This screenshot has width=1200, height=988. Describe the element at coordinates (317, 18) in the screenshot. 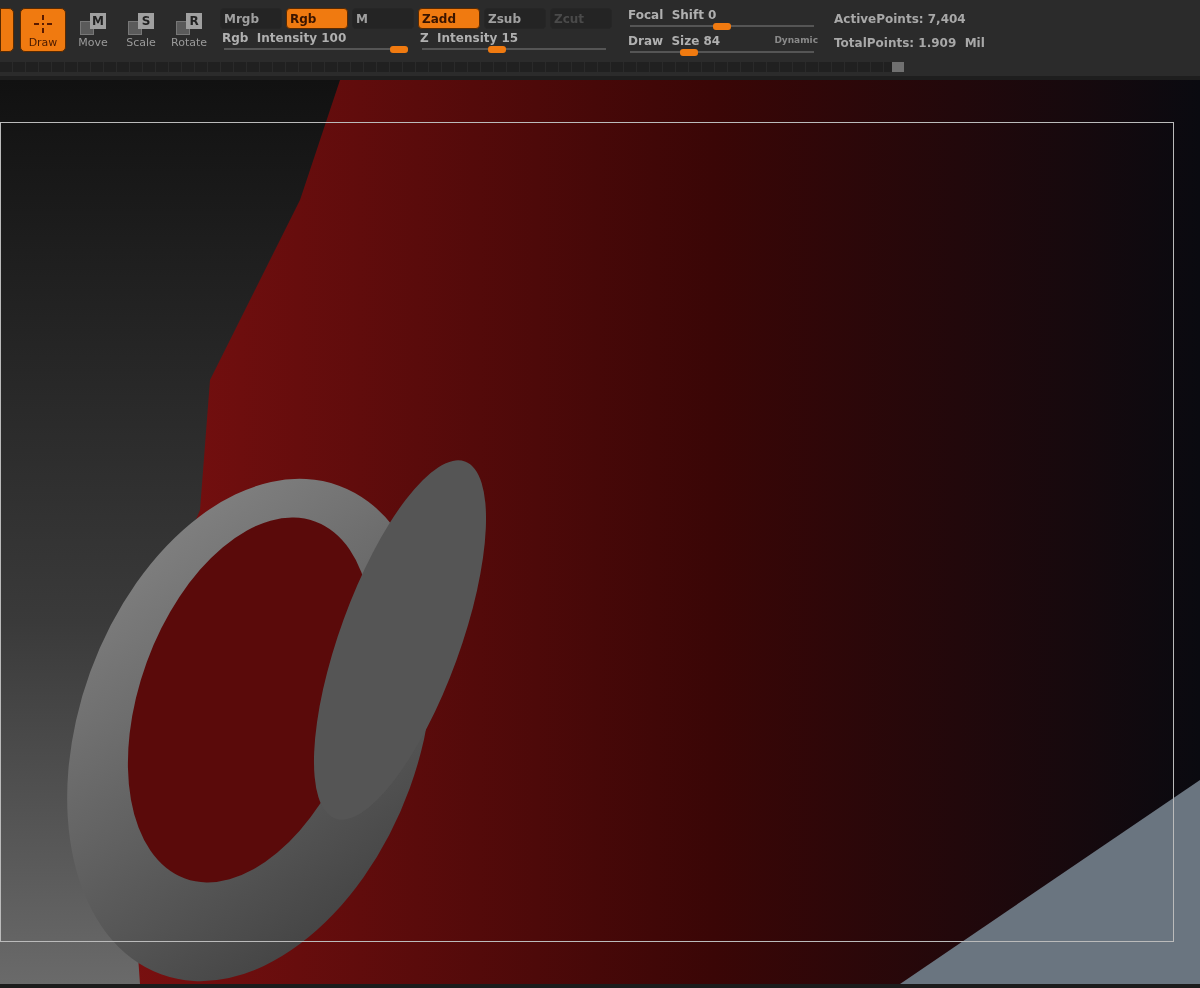

I see `mode-button: Rgb` at that location.